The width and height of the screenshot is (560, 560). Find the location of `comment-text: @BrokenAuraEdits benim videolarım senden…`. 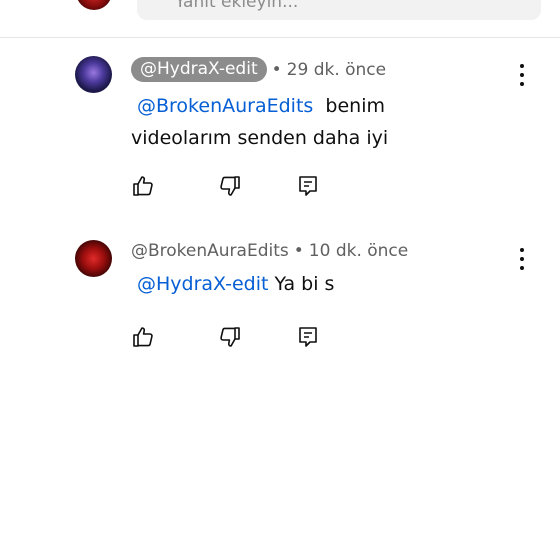

comment-text: @BrokenAuraEdits benim videolarım senden… is located at coordinates (311, 122).